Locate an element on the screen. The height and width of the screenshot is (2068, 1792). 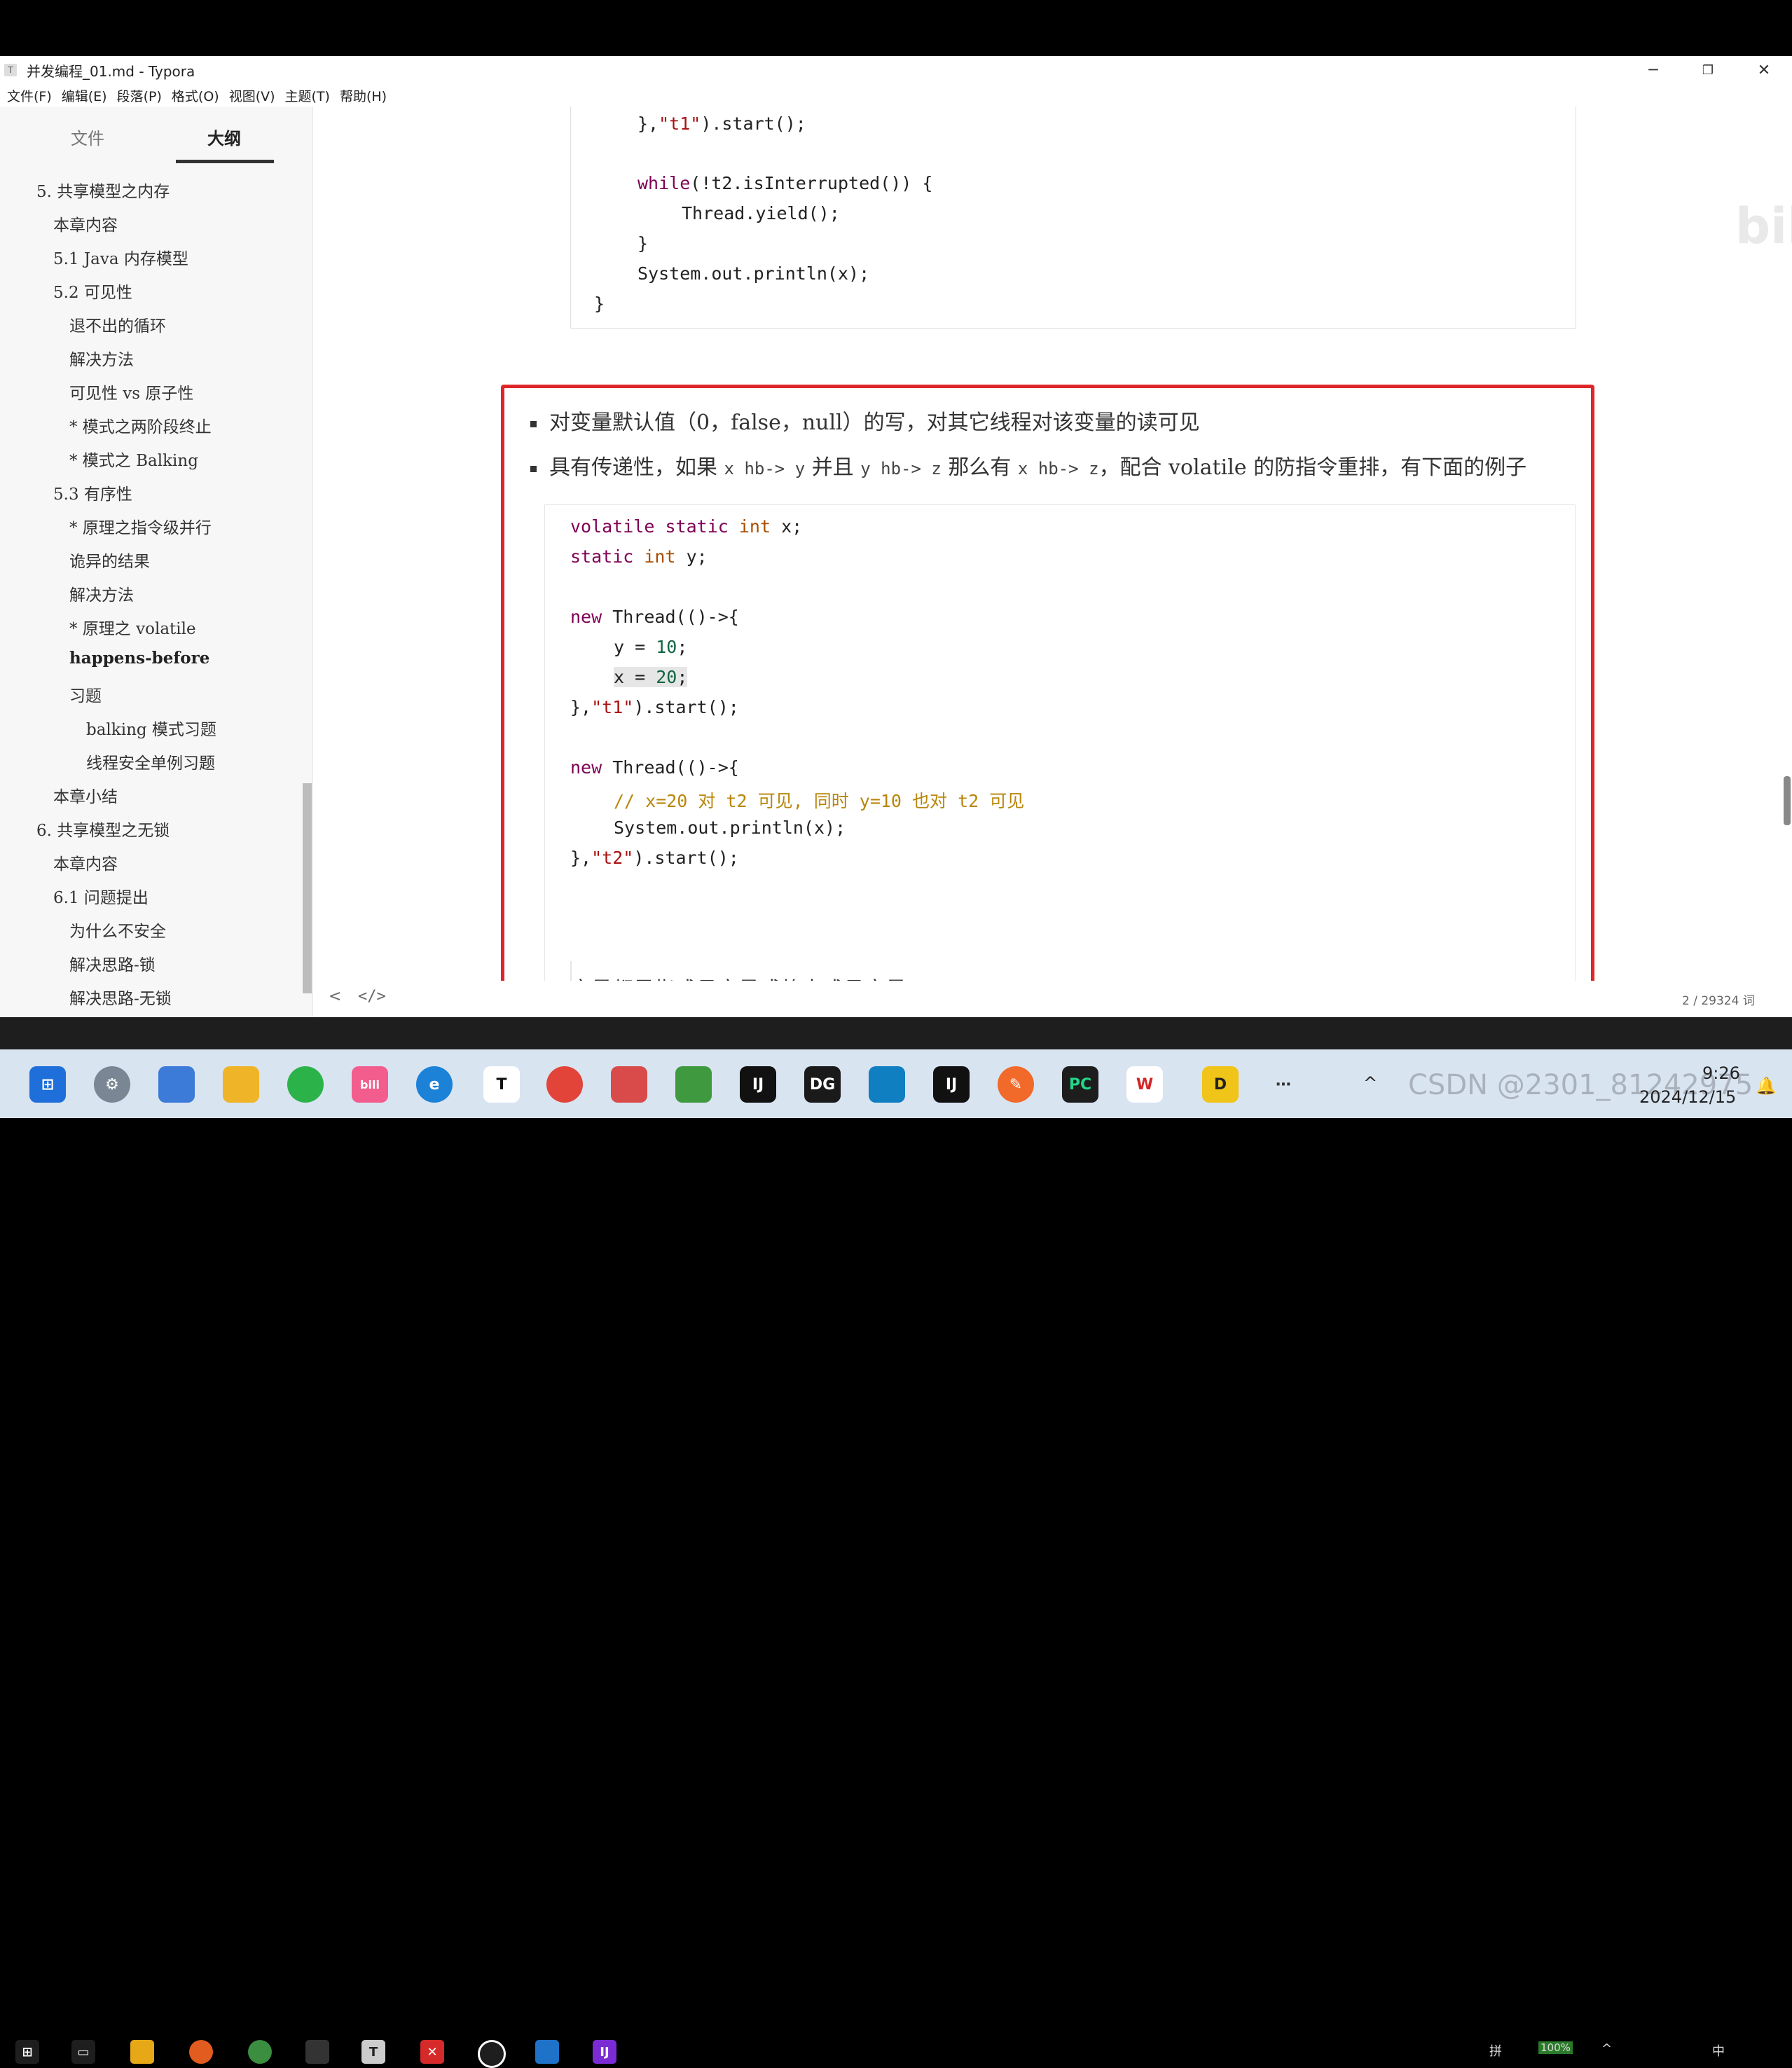
word-count: 2 / 29324 词 is located at coordinates (1718, 999).